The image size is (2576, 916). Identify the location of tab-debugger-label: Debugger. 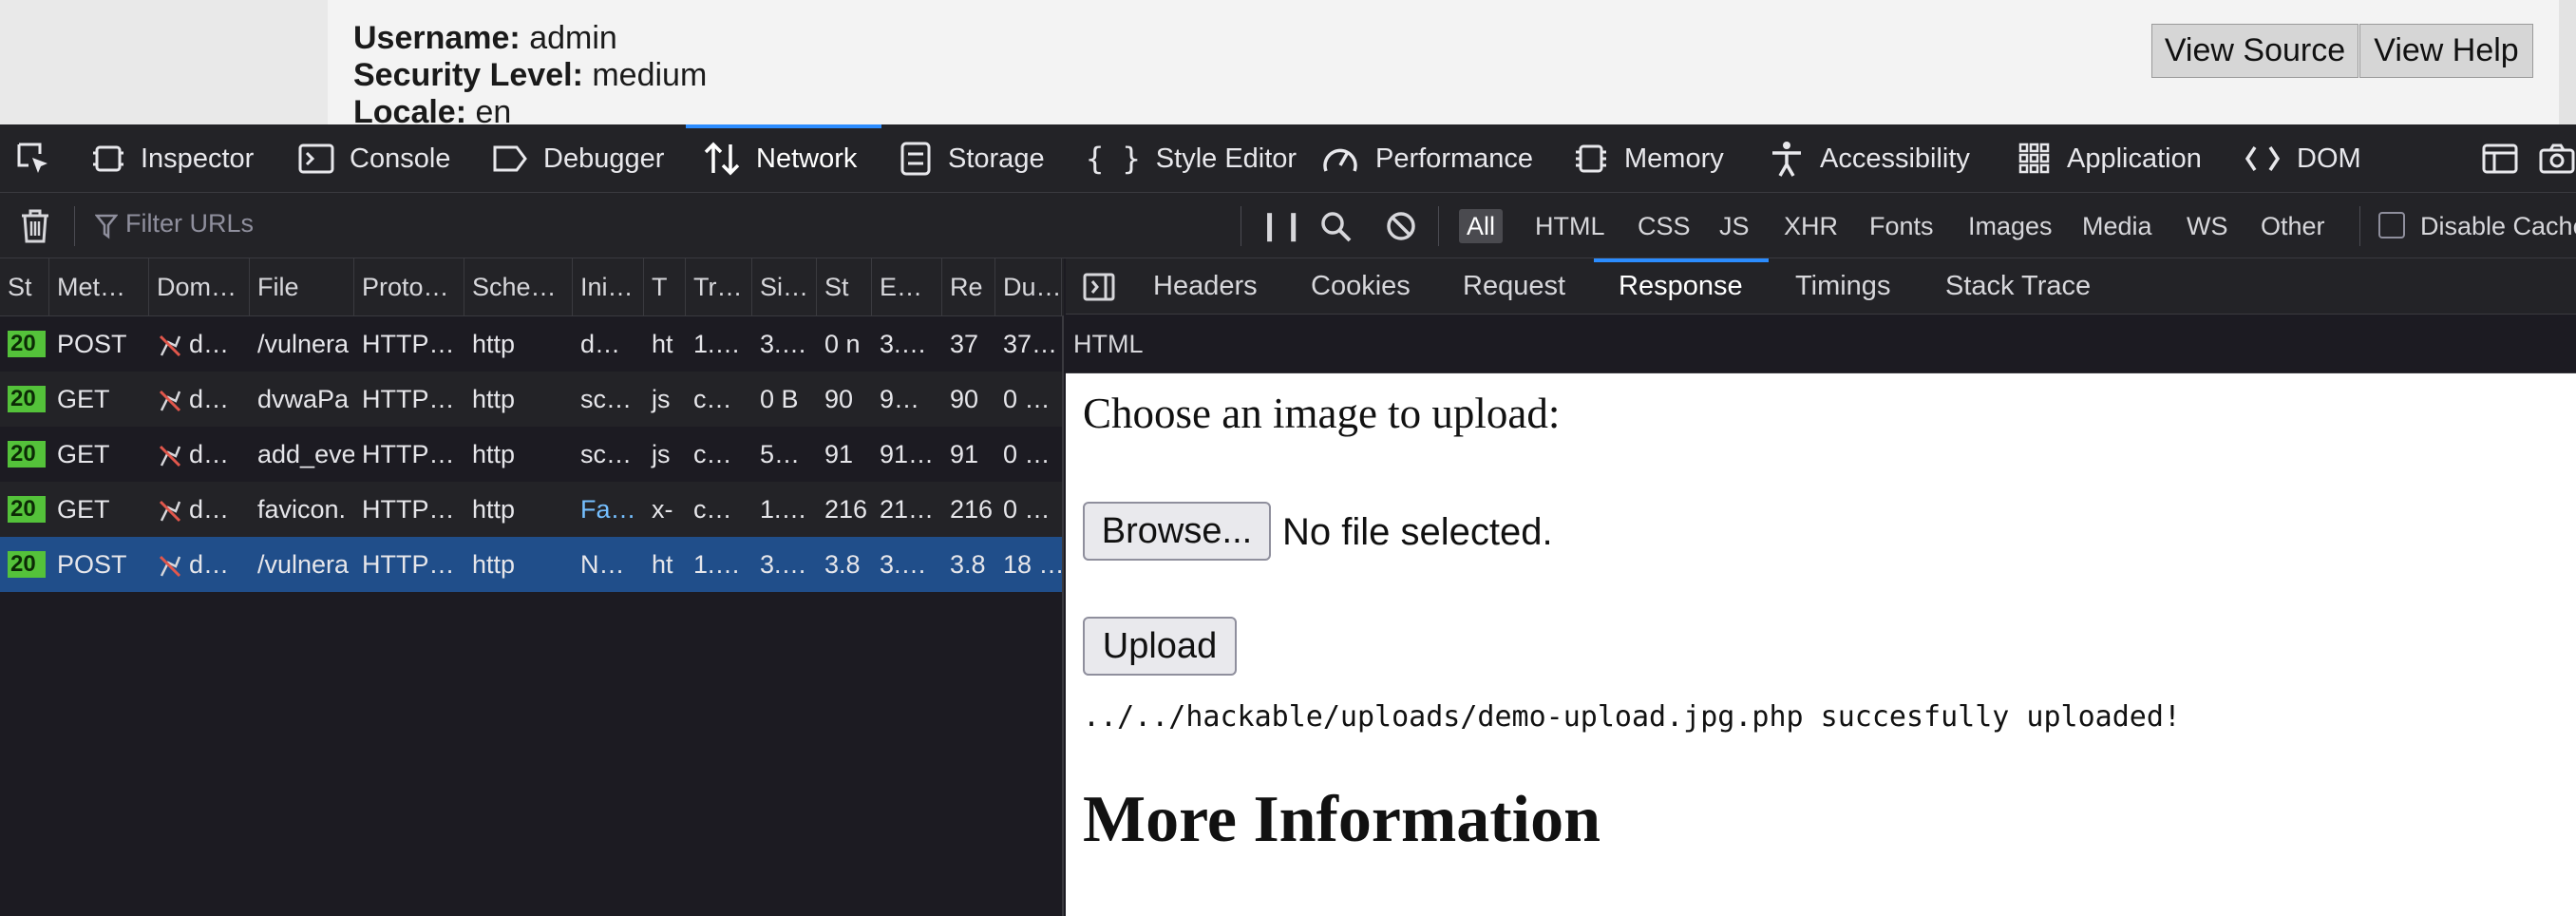
(604, 158).